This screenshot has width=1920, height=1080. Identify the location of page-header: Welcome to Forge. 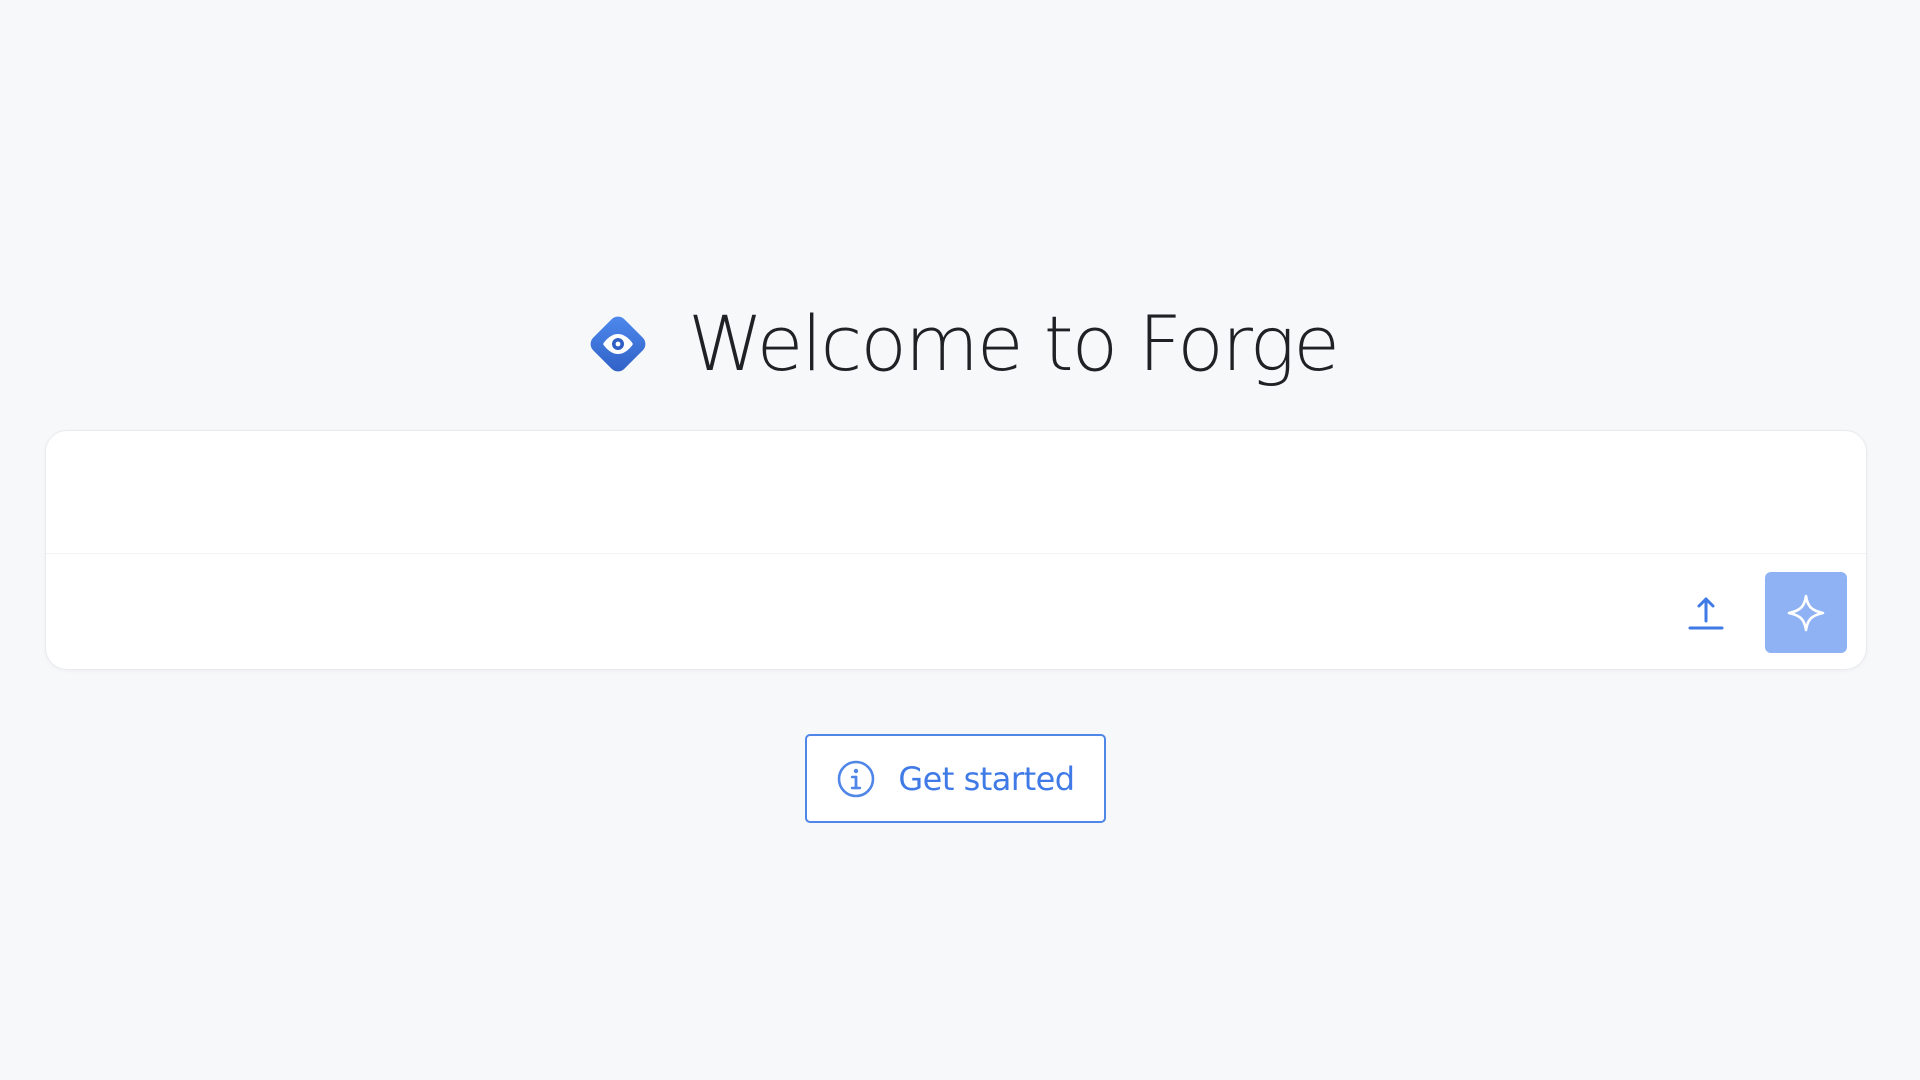
(960, 344).